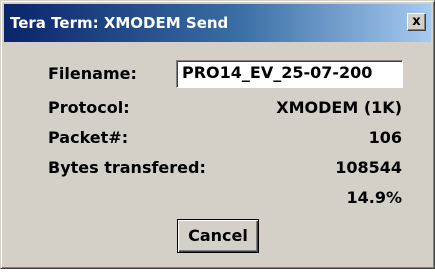  I want to click on bytes-transferred-label: Bytes transfered:, so click(127, 167).